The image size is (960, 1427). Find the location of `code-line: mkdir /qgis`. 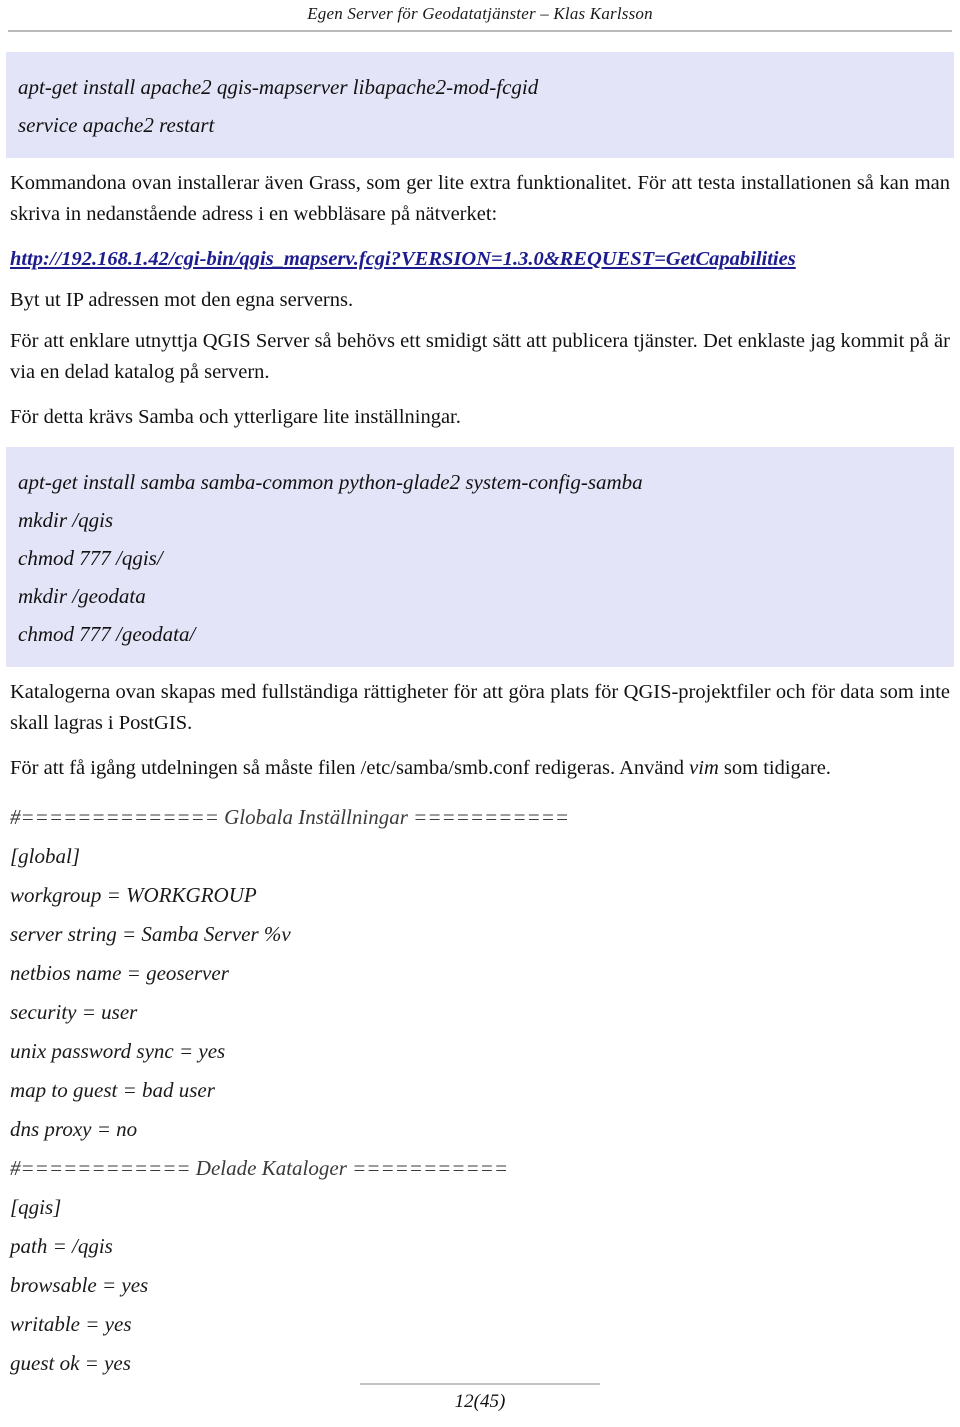

code-line: mkdir /qgis is located at coordinates (66, 520).